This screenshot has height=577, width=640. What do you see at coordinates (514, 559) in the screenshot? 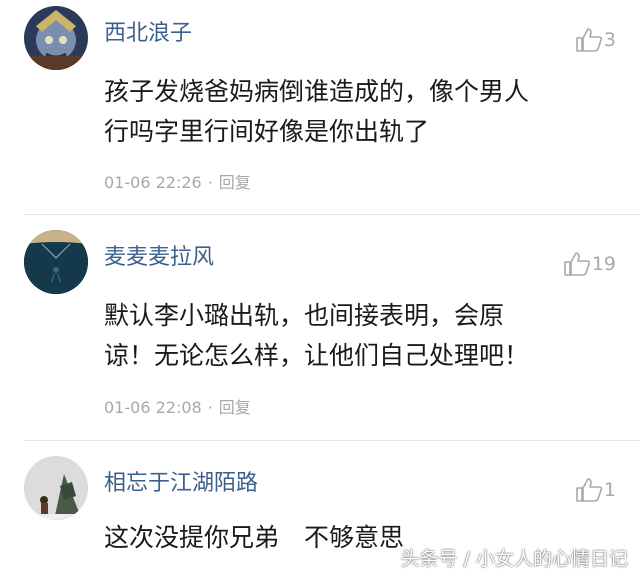
I see `watermark: 头条号 / 小女人的心情日记` at bounding box center [514, 559].